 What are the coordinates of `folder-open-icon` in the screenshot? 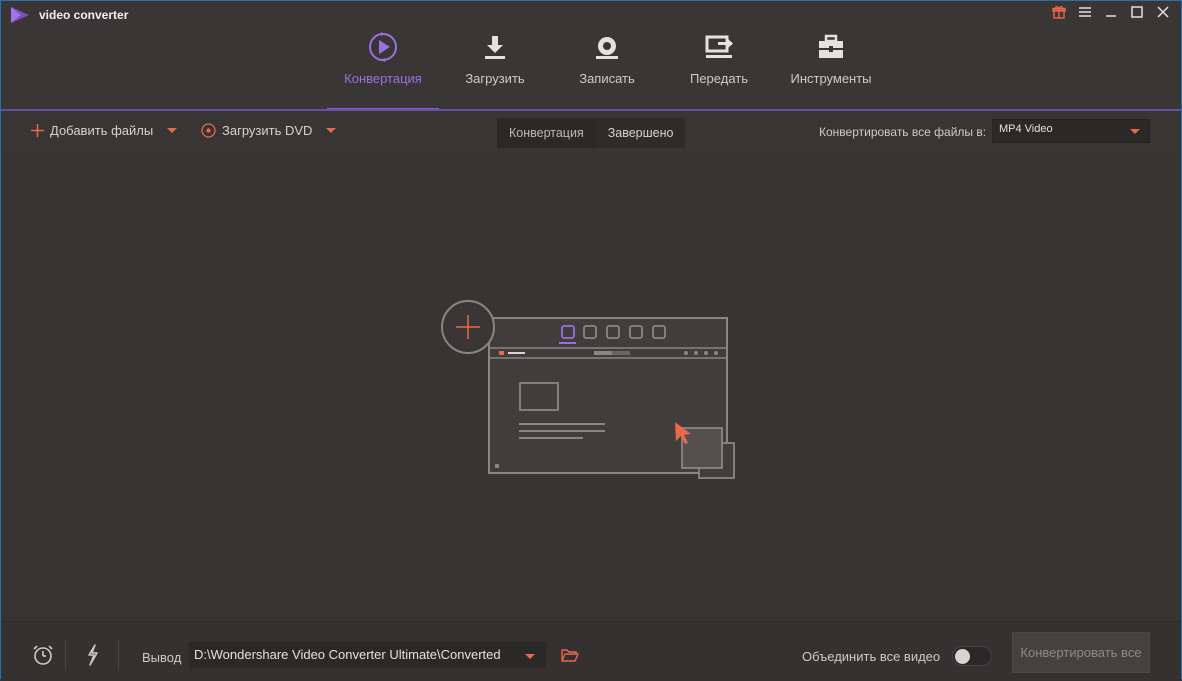 It's located at (570, 657).